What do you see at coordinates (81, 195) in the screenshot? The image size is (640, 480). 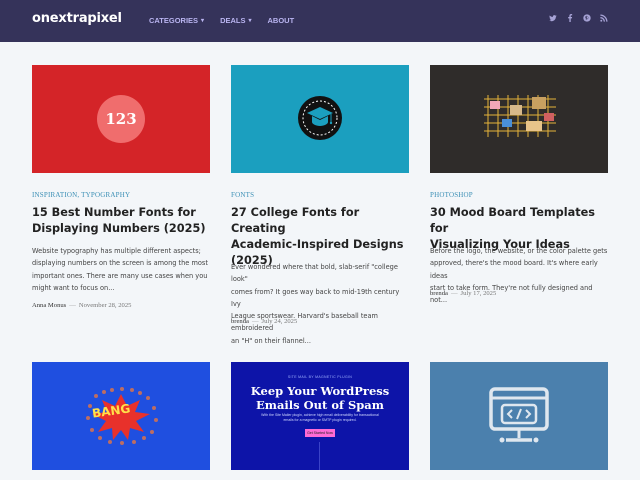 I see `post-category: INSPIRATION, TYPOGRAPHY` at bounding box center [81, 195].